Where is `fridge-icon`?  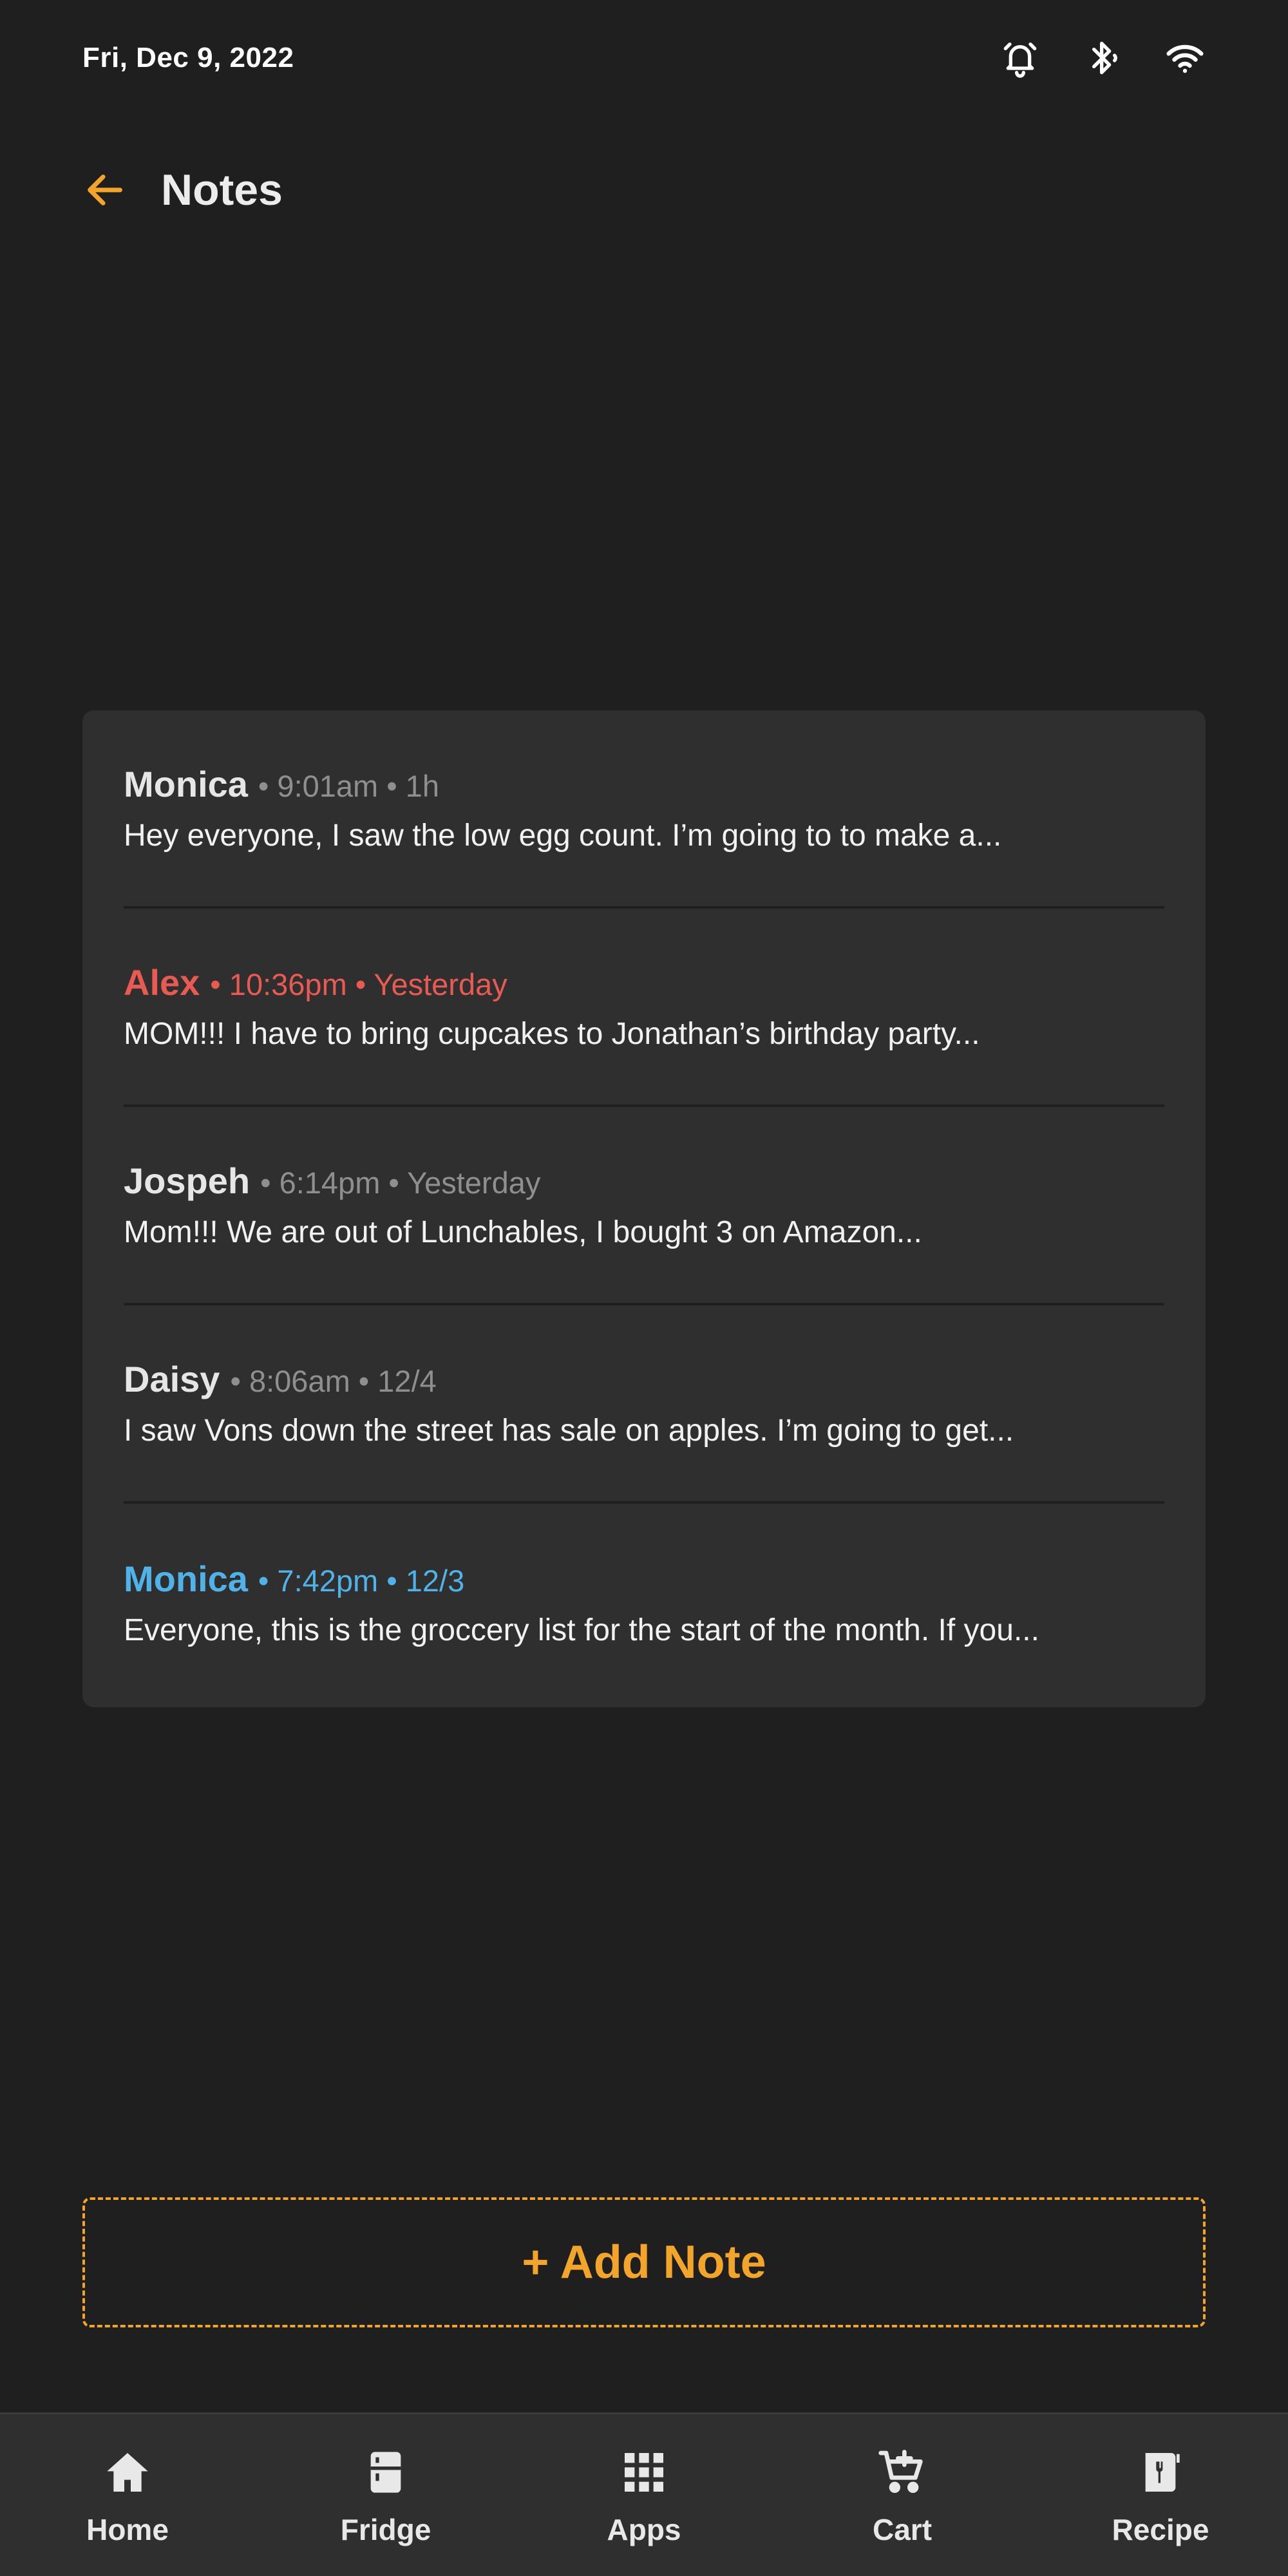 fridge-icon is located at coordinates (385, 2472).